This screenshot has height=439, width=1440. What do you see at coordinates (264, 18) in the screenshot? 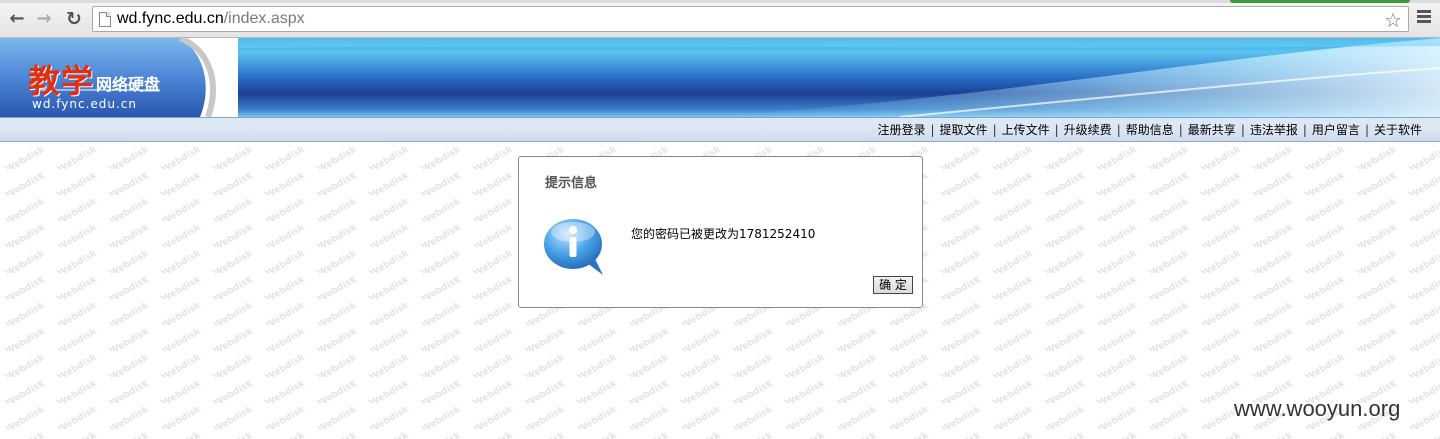
I see `url-path: /index.aspx` at bounding box center [264, 18].